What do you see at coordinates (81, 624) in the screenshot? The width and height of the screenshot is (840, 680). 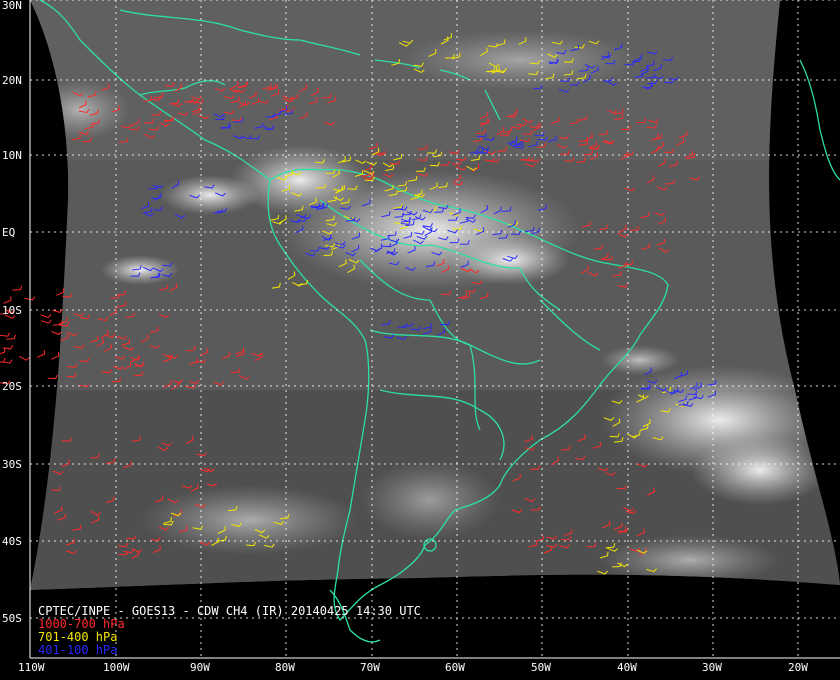 I see `legend-low-level: 1000-700 hPa` at bounding box center [81, 624].